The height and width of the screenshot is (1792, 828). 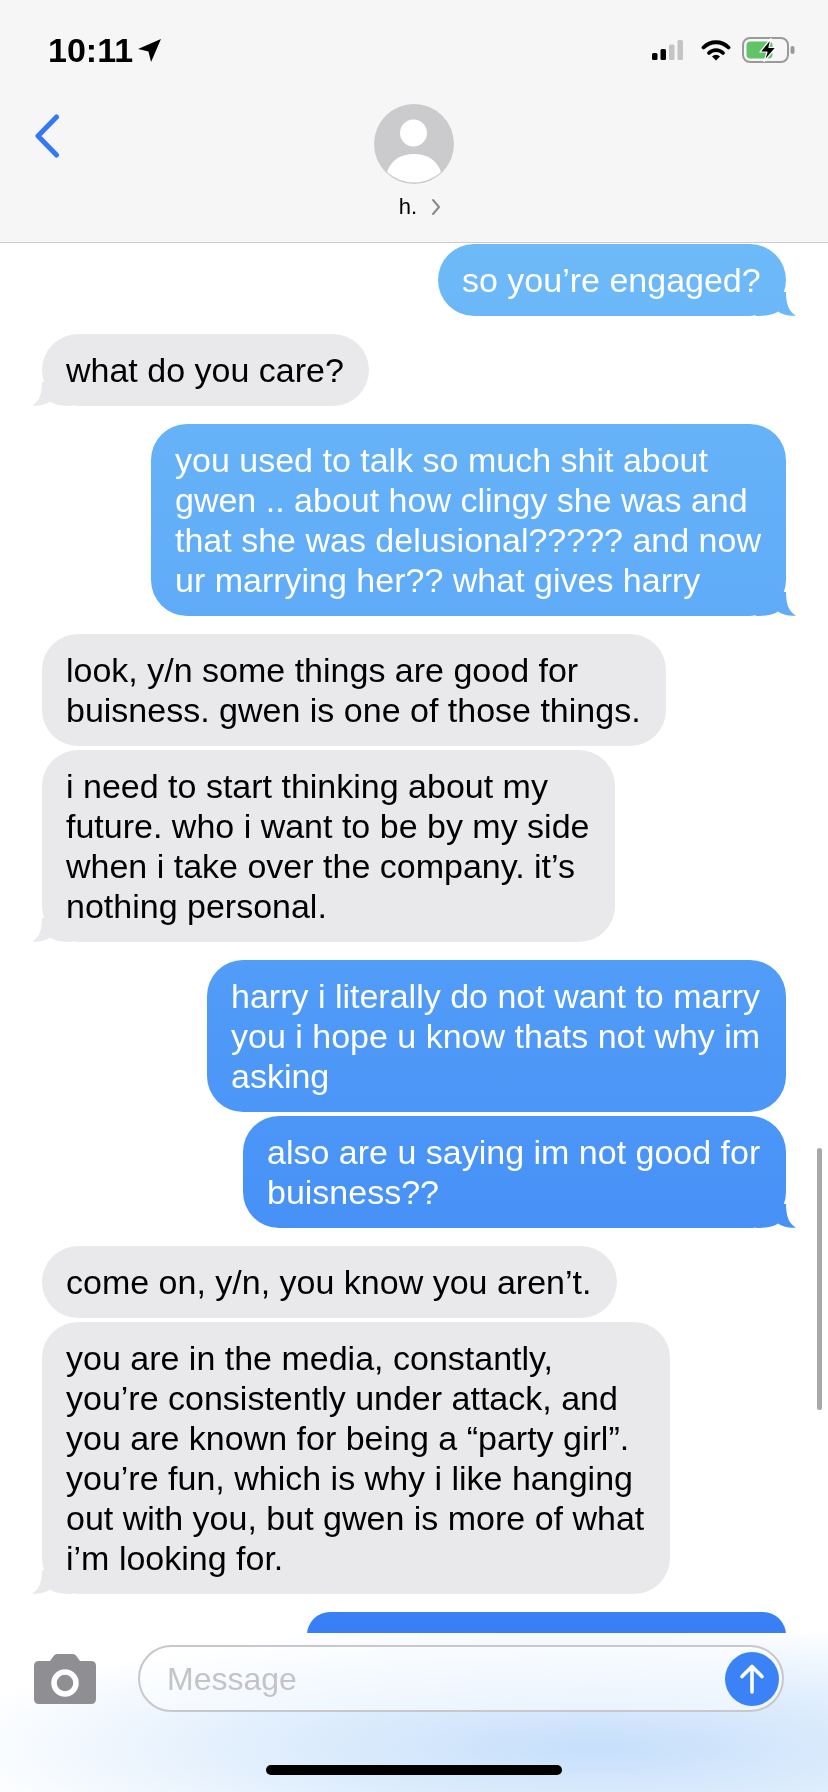 I want to click on camera-icon, so click(x=65, y=1678).